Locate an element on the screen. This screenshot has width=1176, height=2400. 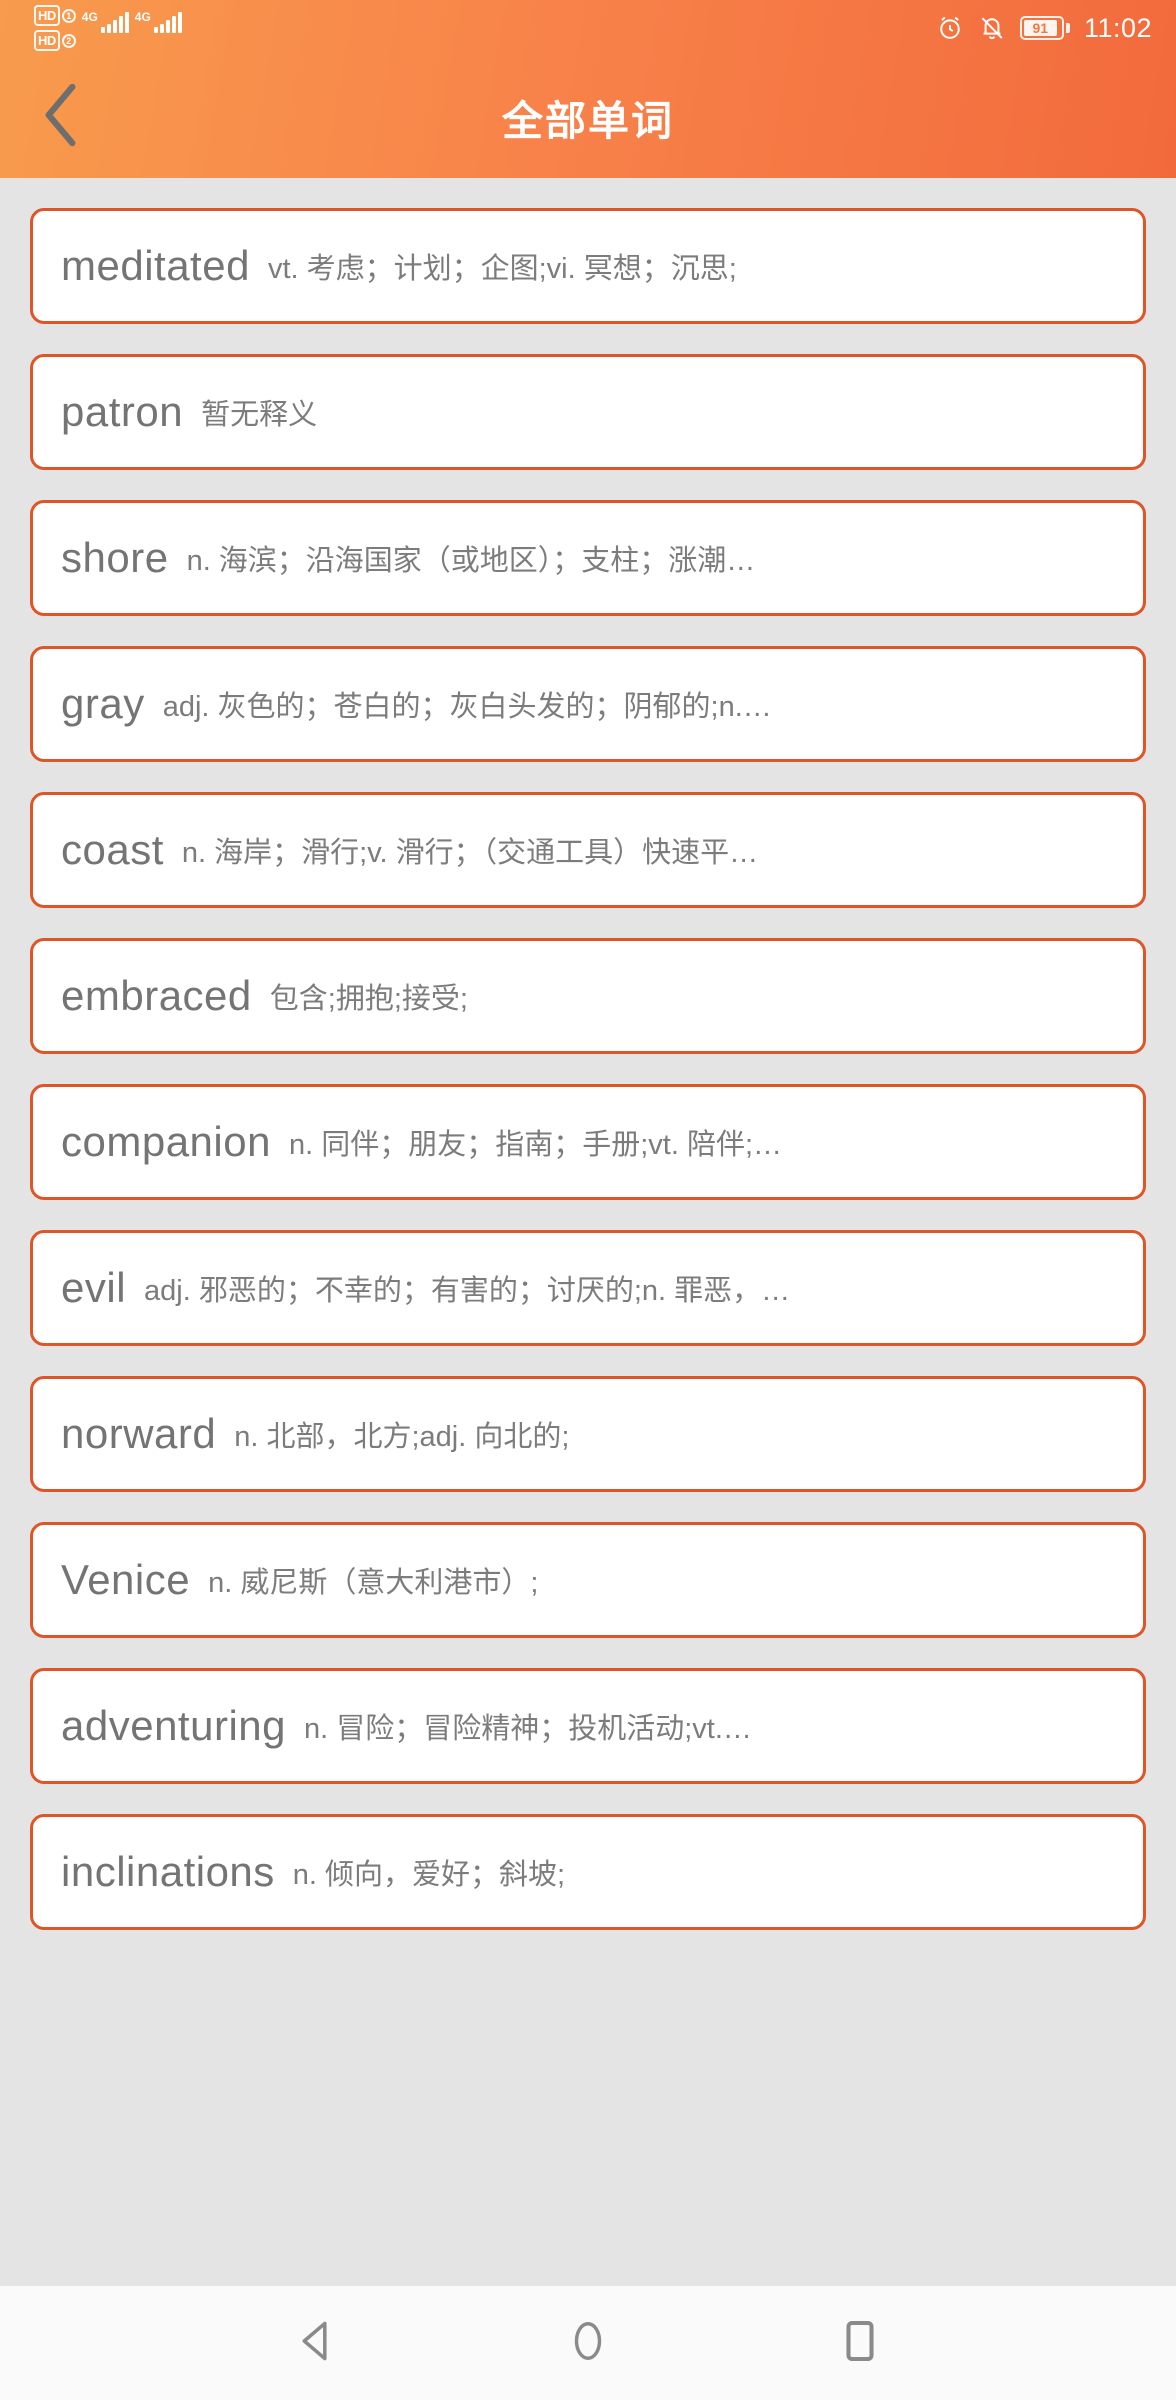
hd-label-2: HD is located at coordinates (47, 40).